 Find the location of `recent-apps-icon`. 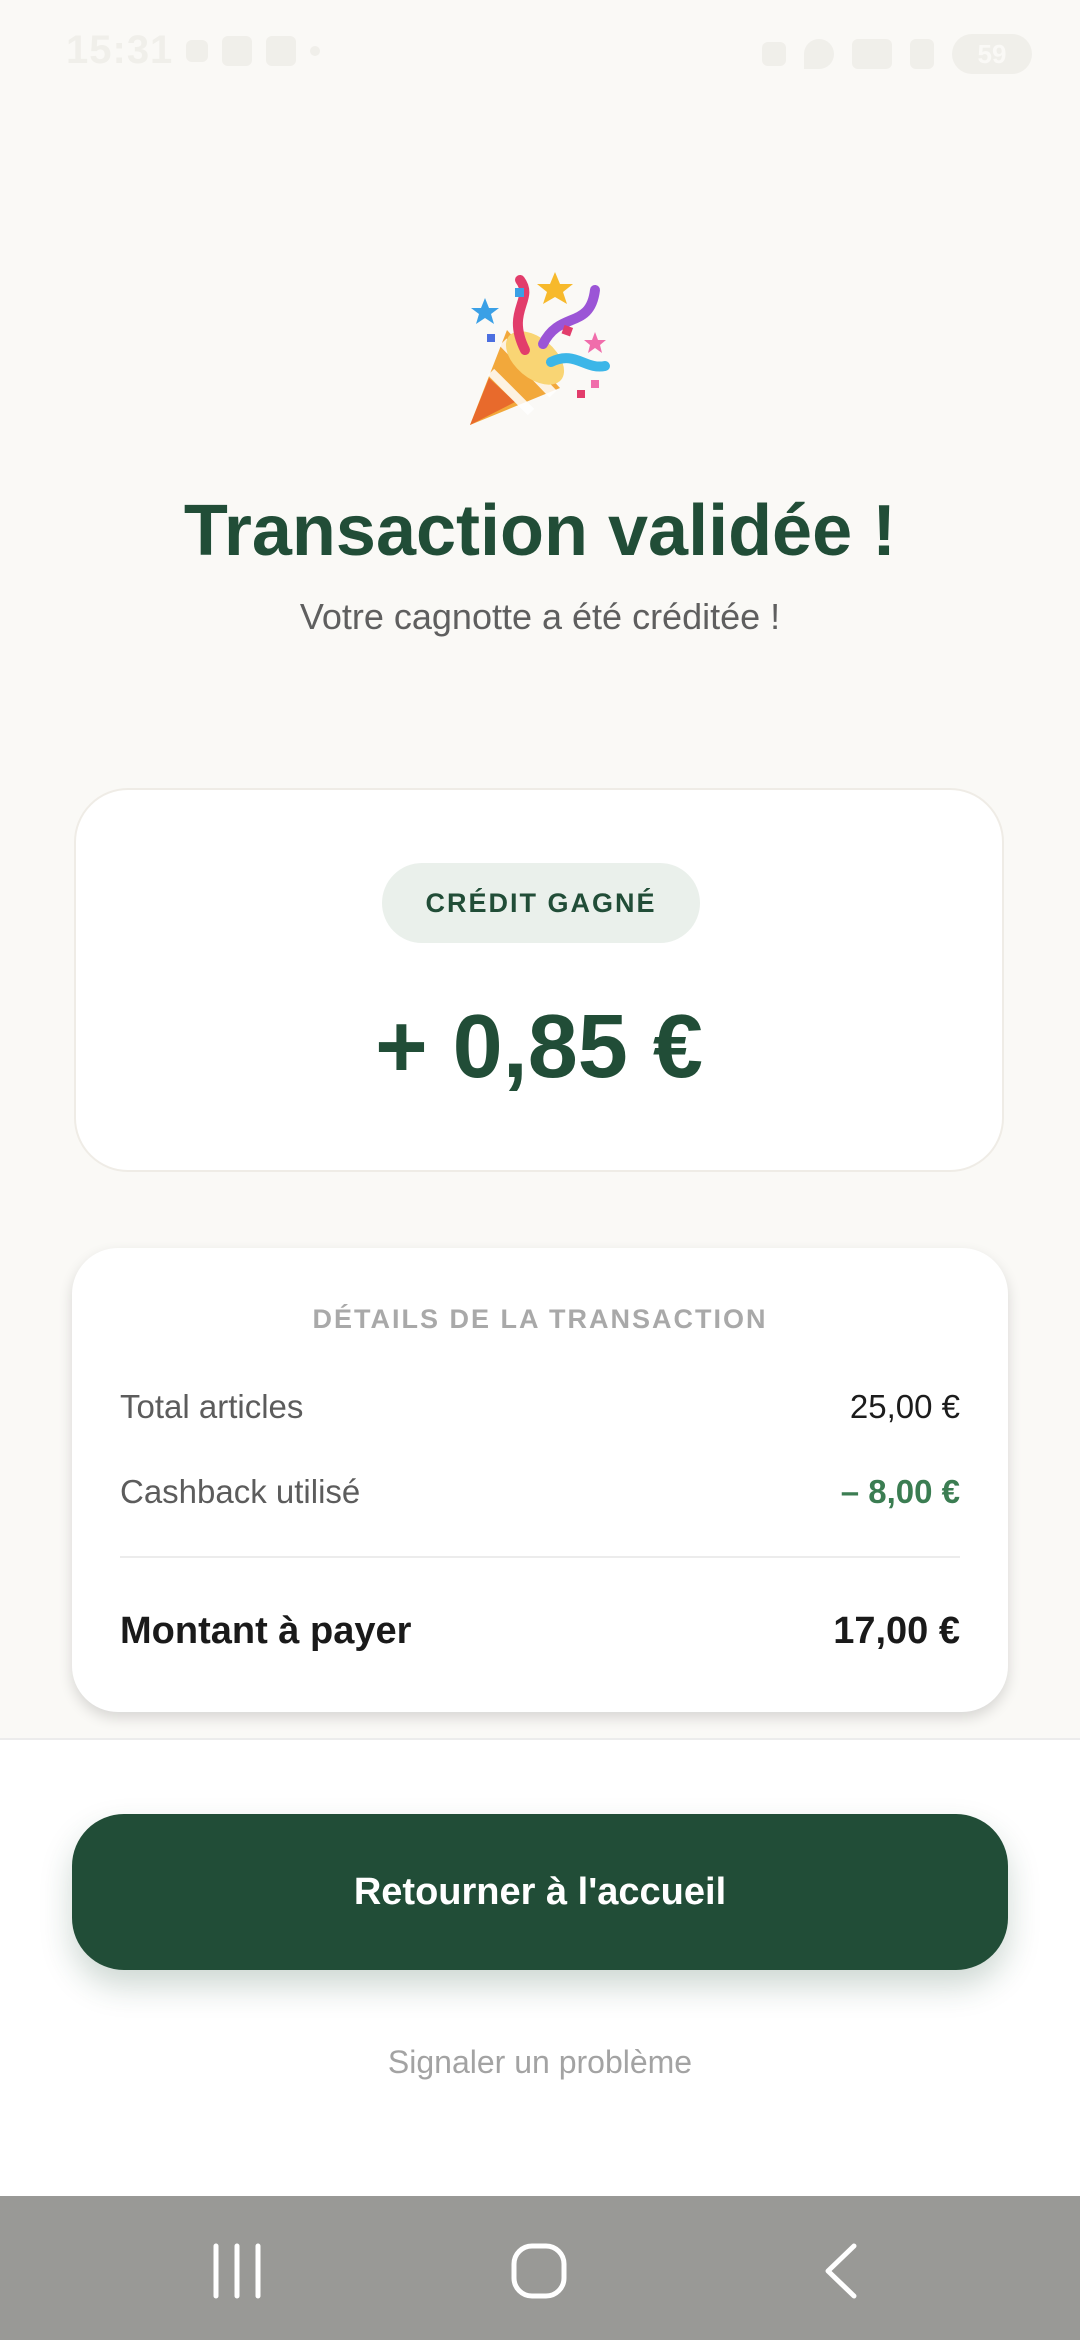

recent-apps-icon is located at coordinates (237, 2271).